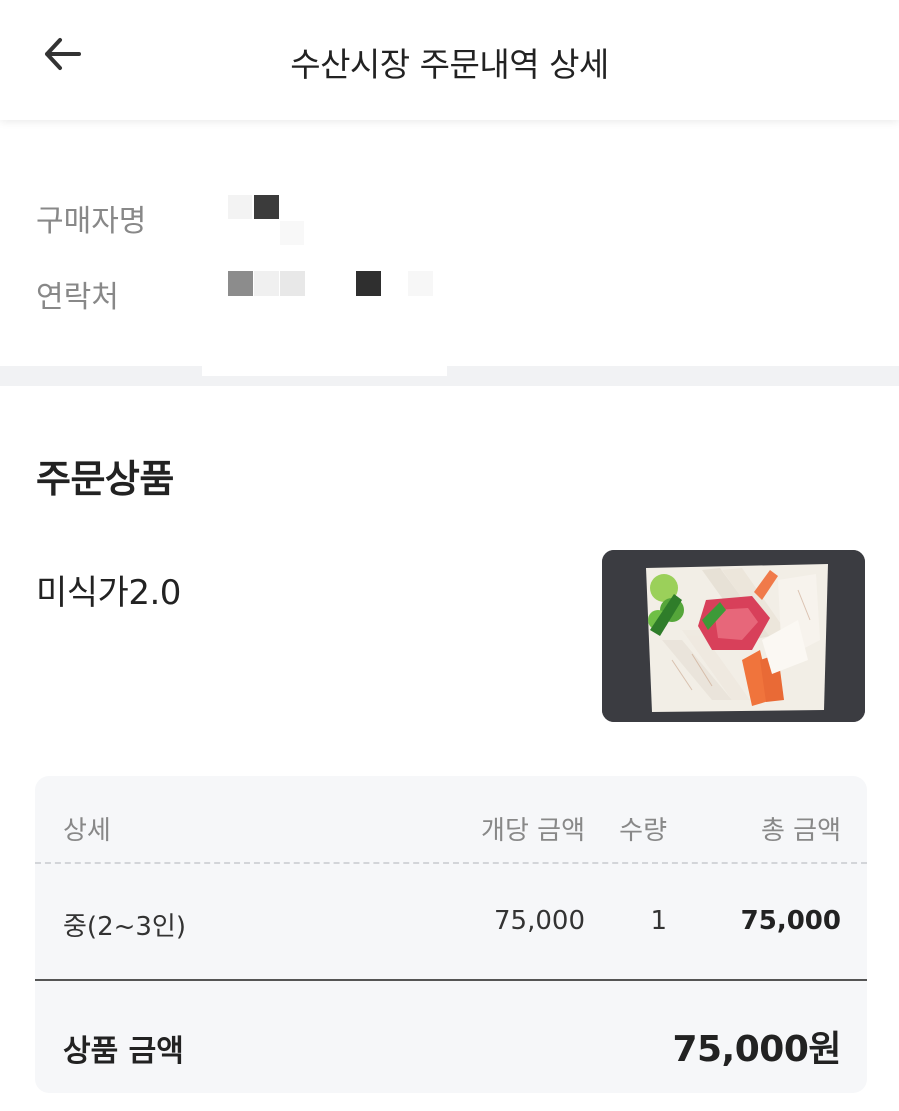 This screenshot has height=1111, width=899. I want to click on row-total: 75,000, so click(790, 921).